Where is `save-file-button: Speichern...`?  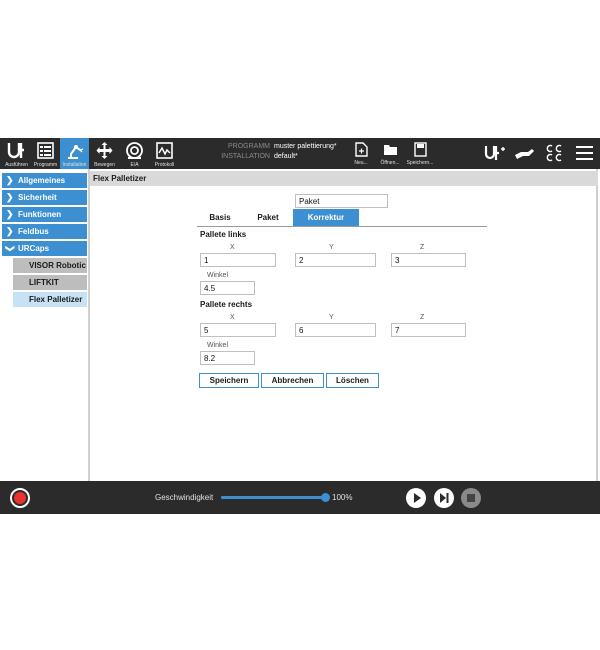
save-file-button: Speichern... is located at coordinates (420, 153).